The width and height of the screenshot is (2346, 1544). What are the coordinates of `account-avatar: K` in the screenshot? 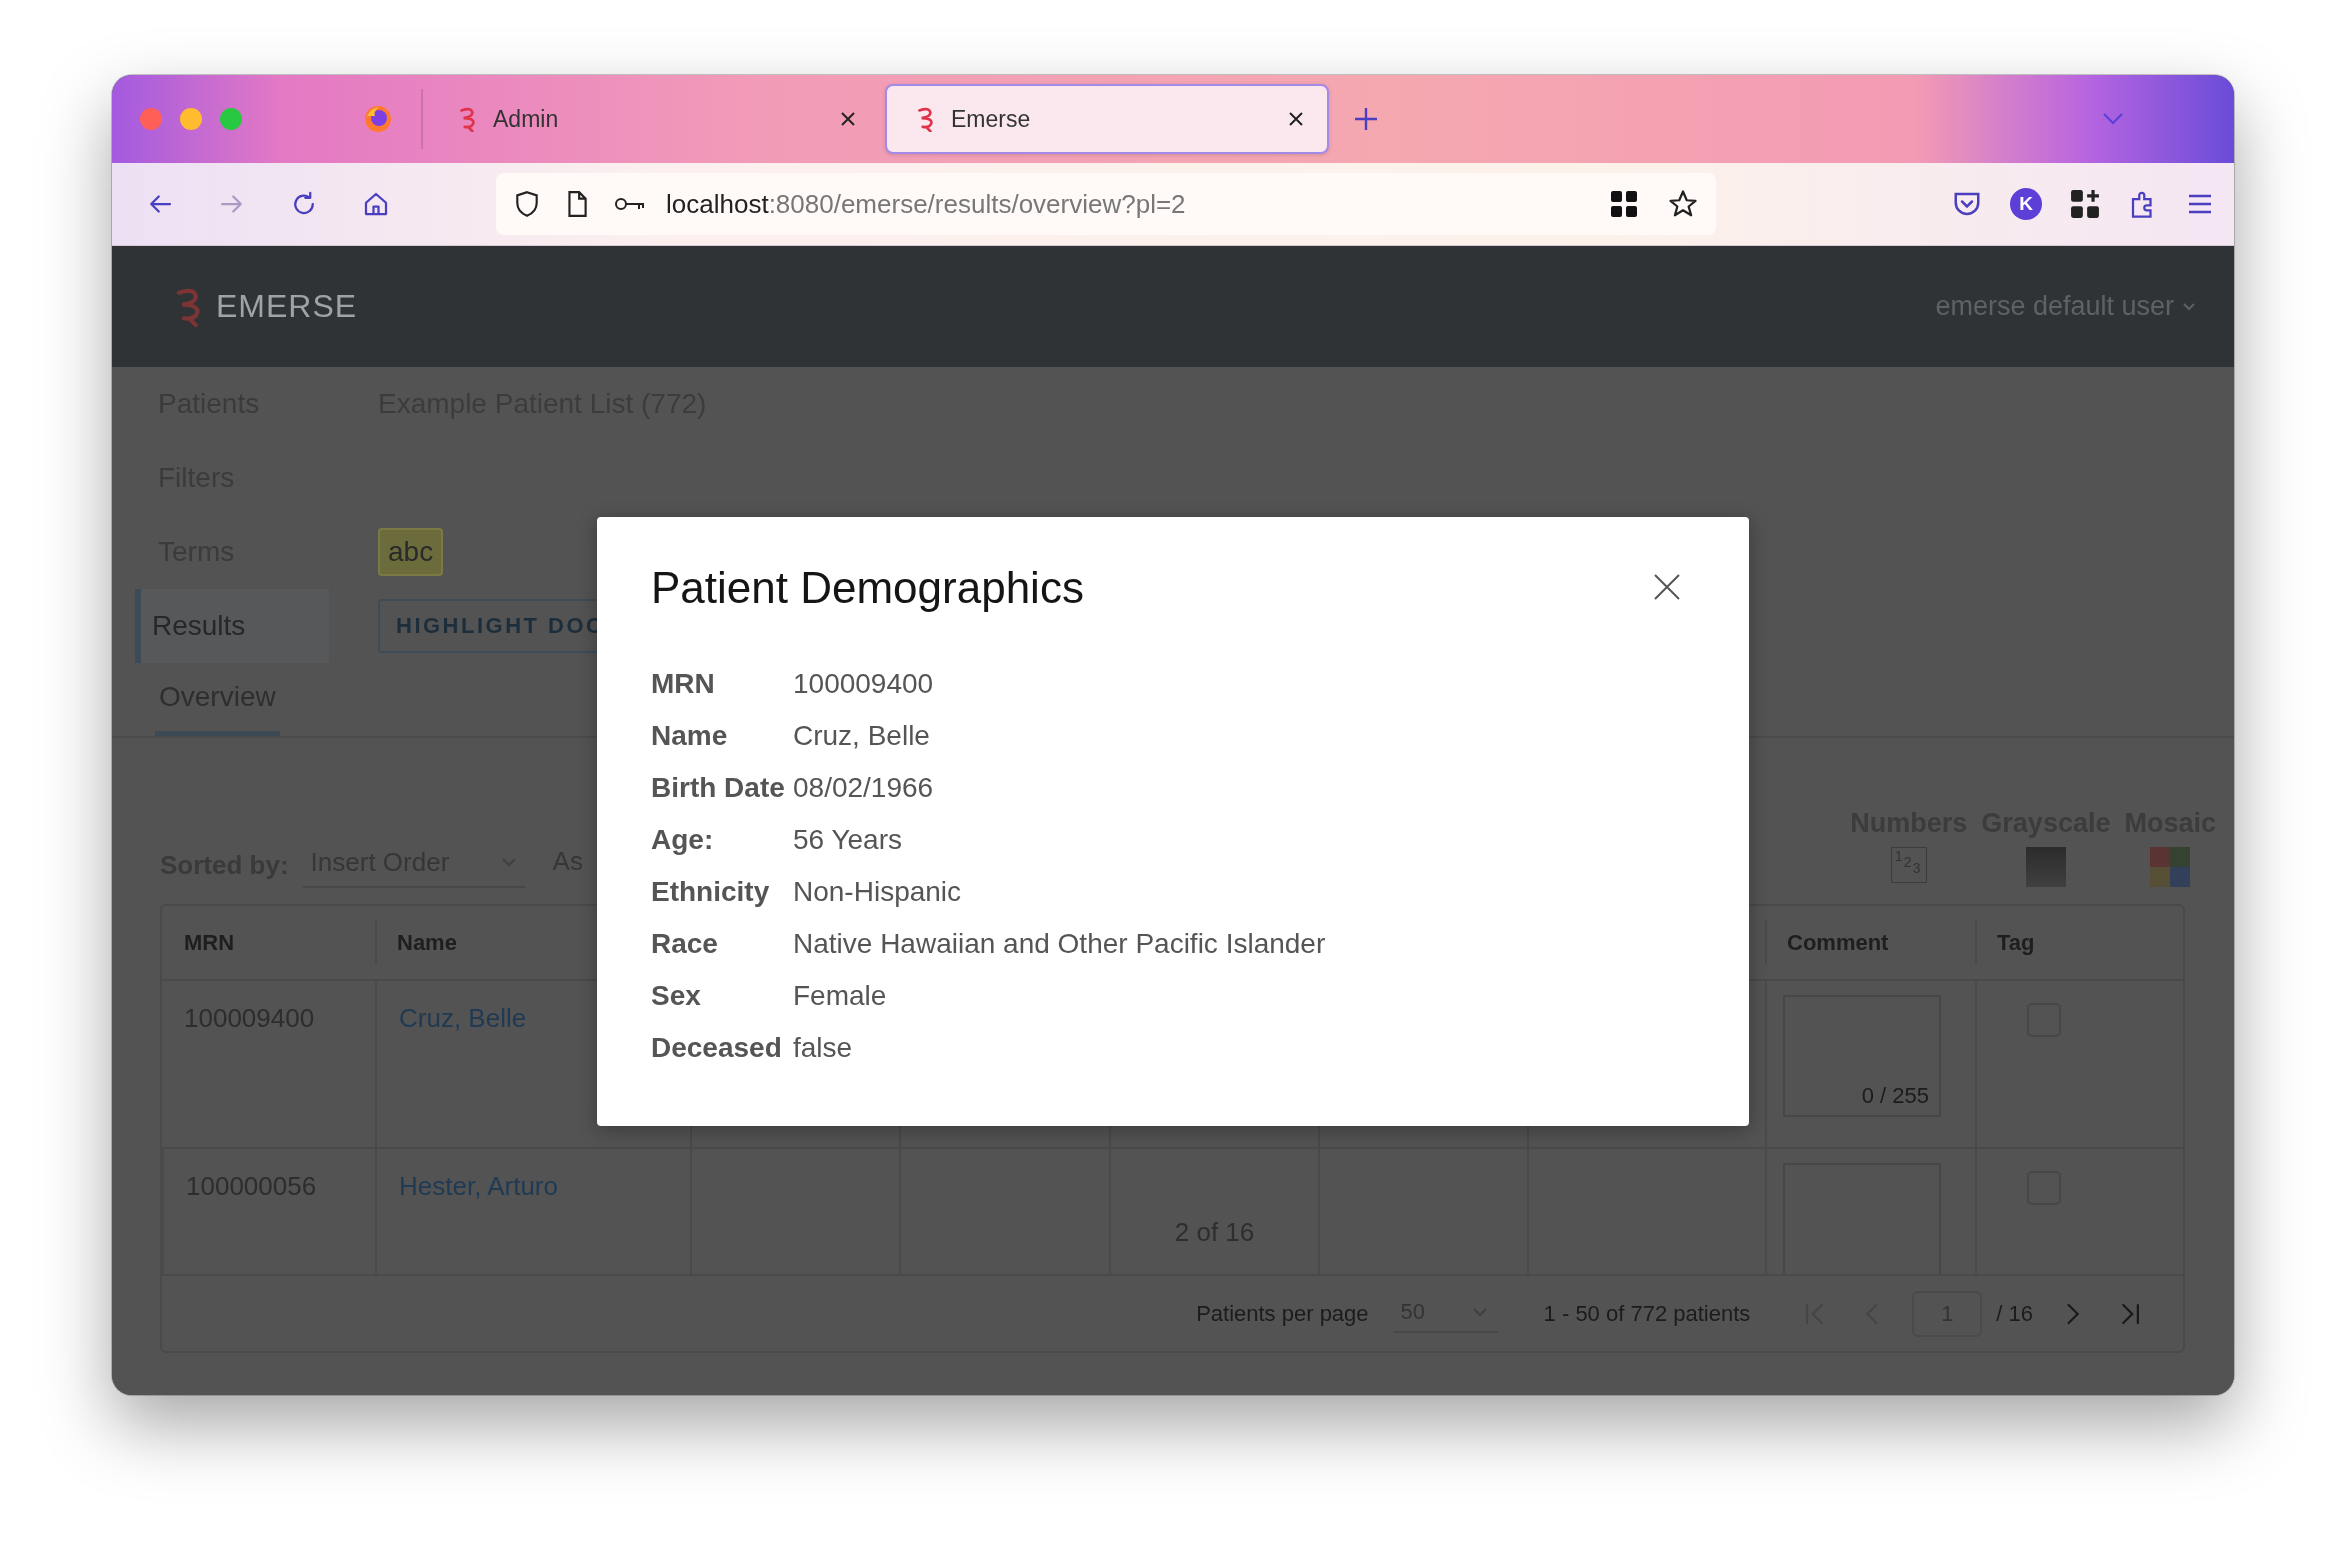 It's located at (2026, 204).